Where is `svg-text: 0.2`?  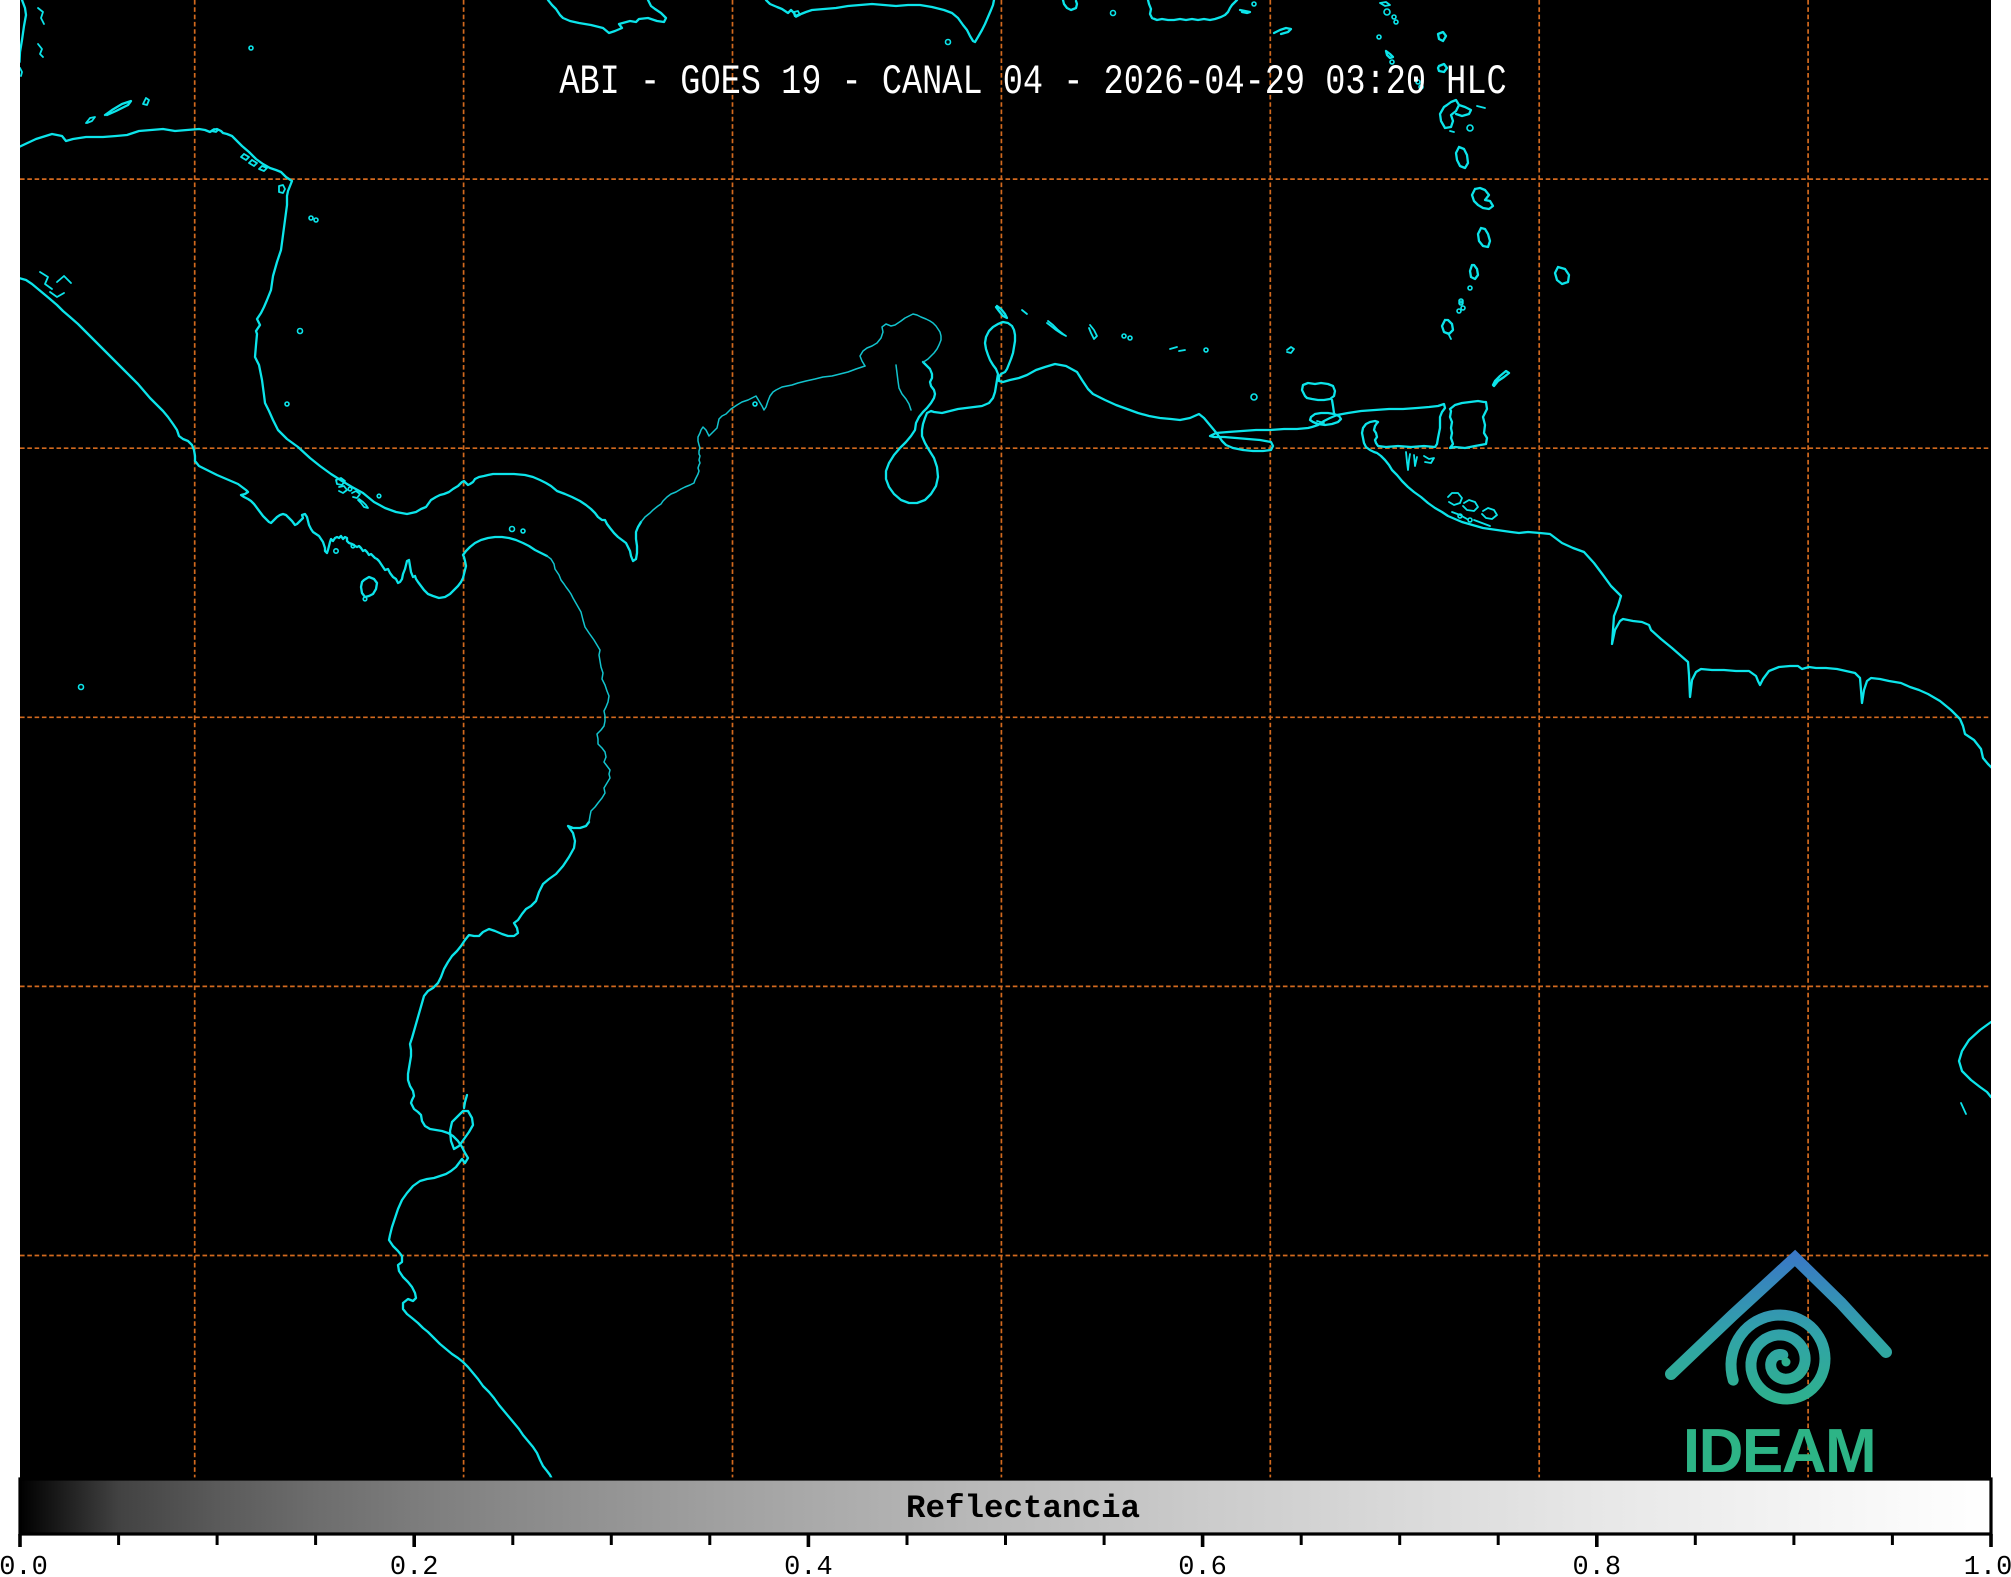
svg-text: 0.2 is located at coordinates (414, 1565).